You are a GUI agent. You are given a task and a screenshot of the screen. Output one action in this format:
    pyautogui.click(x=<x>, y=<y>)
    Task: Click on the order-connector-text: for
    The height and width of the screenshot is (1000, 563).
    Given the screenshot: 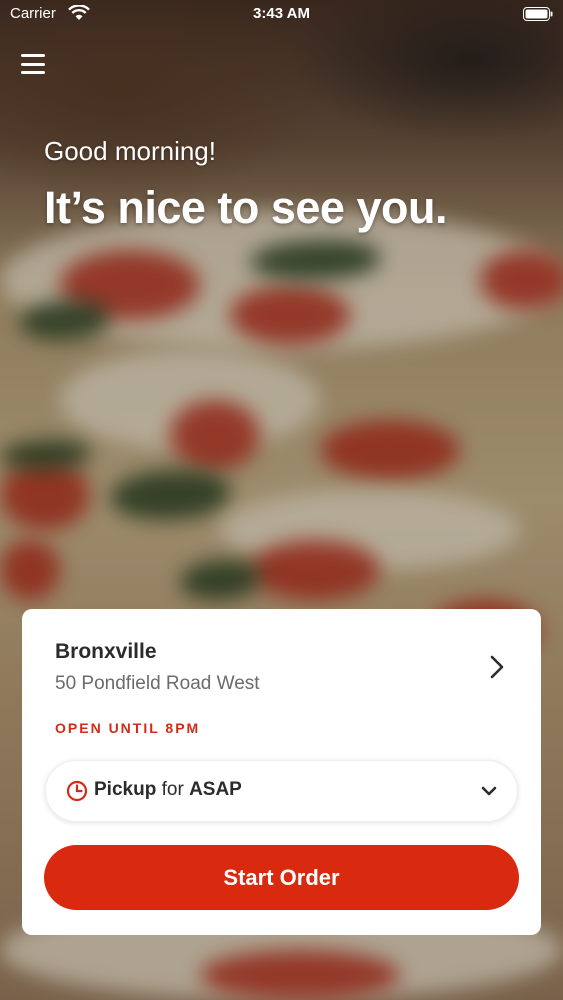 What is the action you would take?
    pyautogui.click(x=172, y=789)
    